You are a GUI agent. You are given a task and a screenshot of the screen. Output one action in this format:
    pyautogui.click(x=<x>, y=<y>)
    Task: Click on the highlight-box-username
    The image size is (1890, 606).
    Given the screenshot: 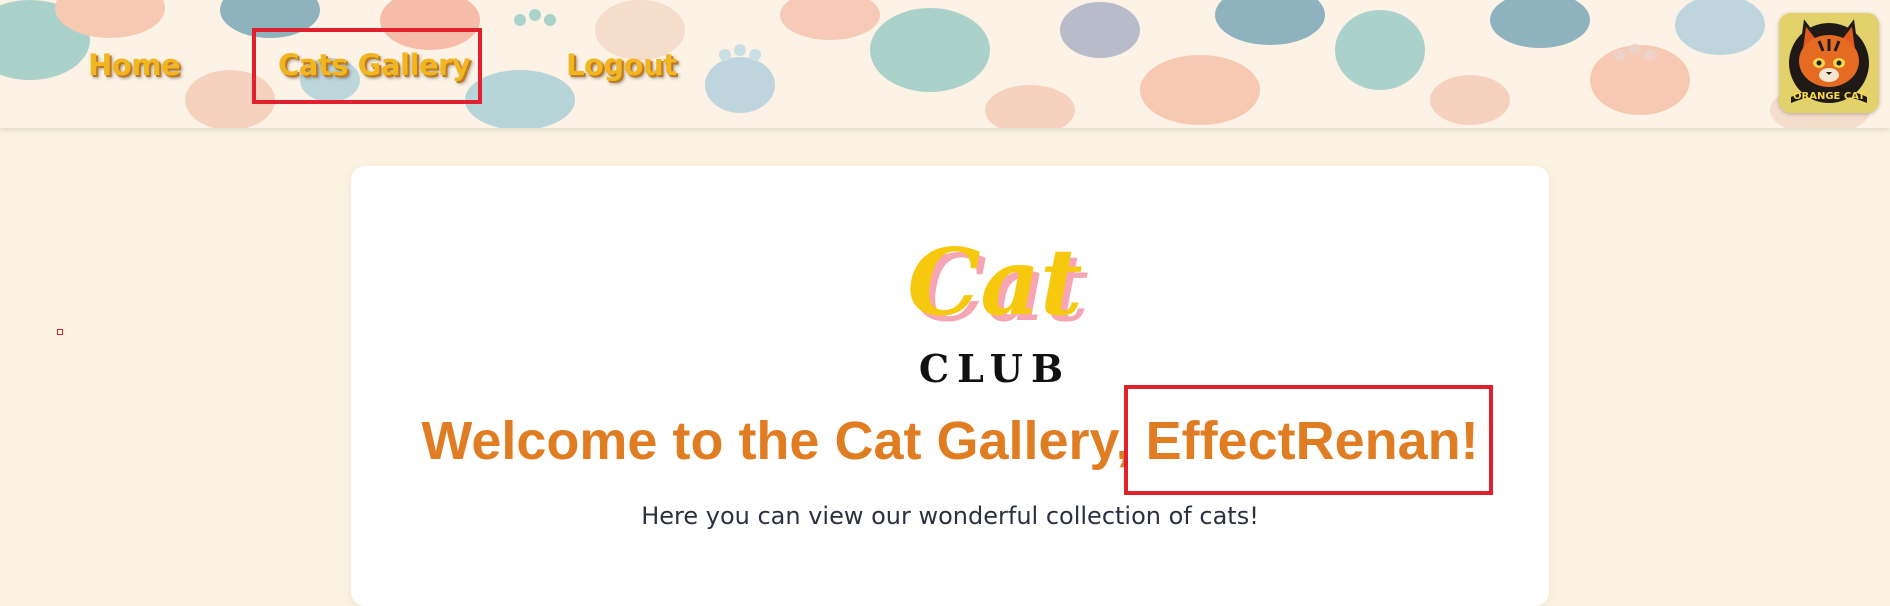 What is the action you would take?
    pyautogui.click(x=1308, y=440)
    